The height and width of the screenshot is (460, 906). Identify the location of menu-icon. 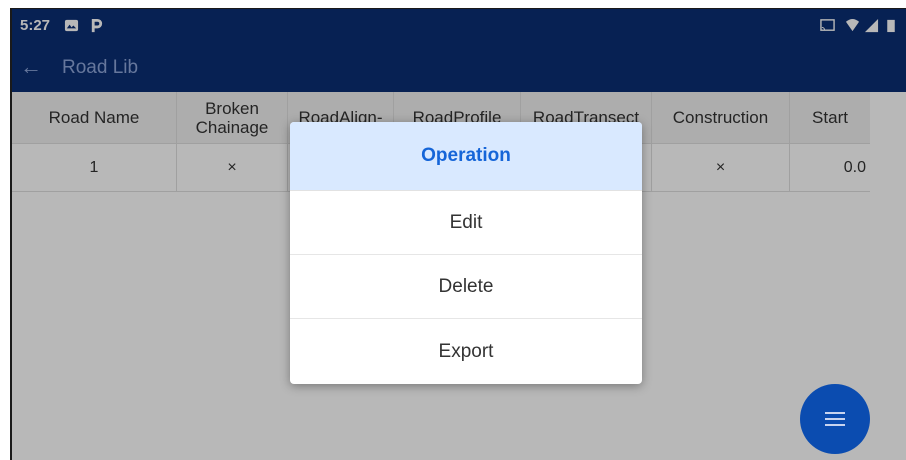
(835, 419).